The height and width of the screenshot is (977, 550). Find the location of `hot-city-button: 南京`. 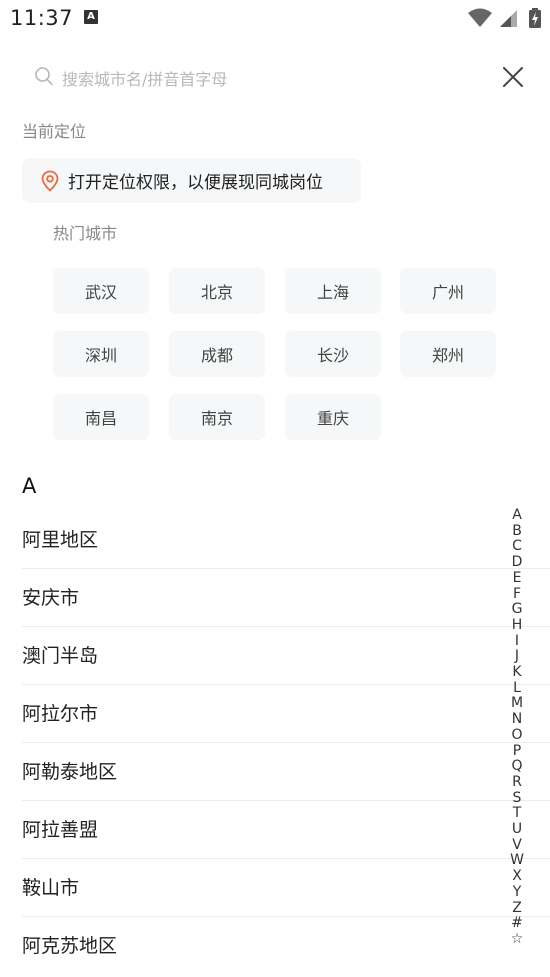

hot-city-button: 南京 is located at coordinates (217, 417).